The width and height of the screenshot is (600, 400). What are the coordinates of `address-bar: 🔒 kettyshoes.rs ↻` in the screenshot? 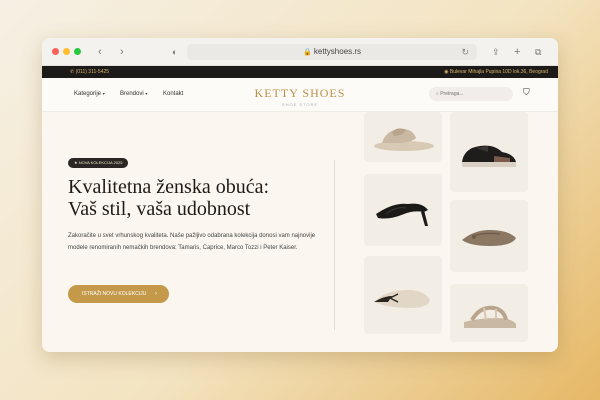 It's located at (332, 52).